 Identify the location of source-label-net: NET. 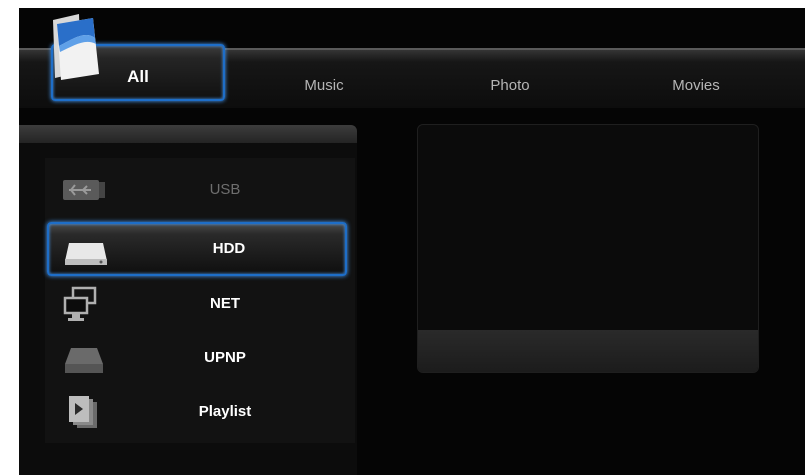
(225, 303).